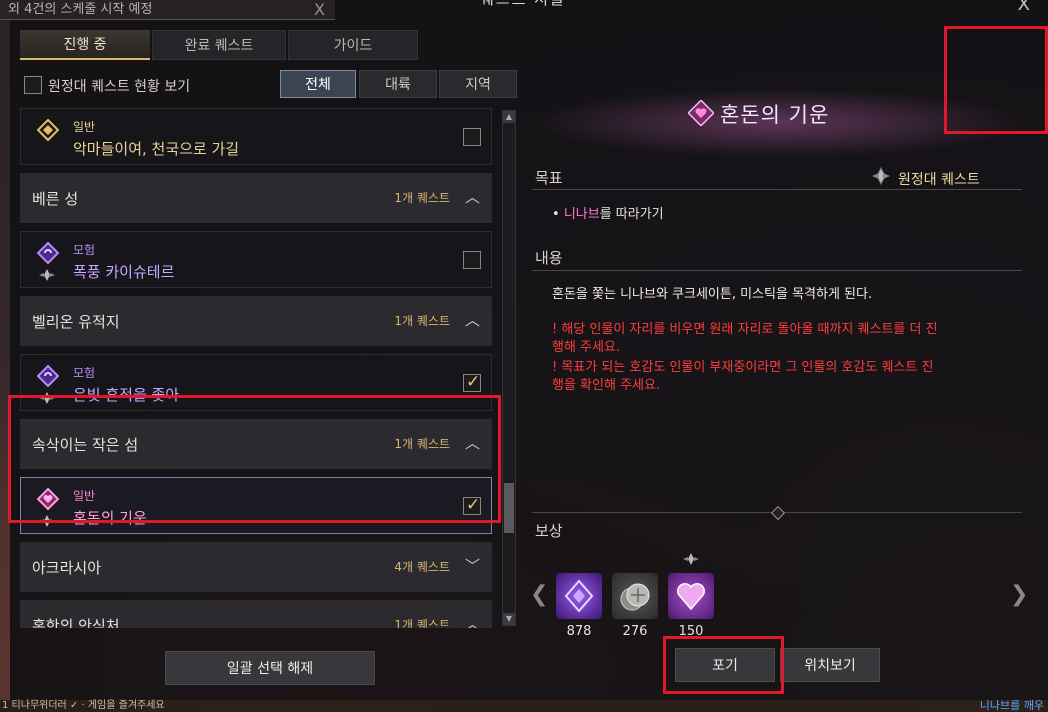  I want to click on quest-list-item: 모험폭풍 카이슈테르, so click(256, 259).